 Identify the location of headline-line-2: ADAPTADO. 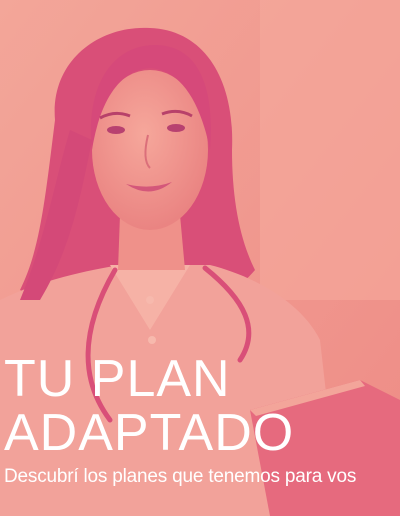
(149, 433).